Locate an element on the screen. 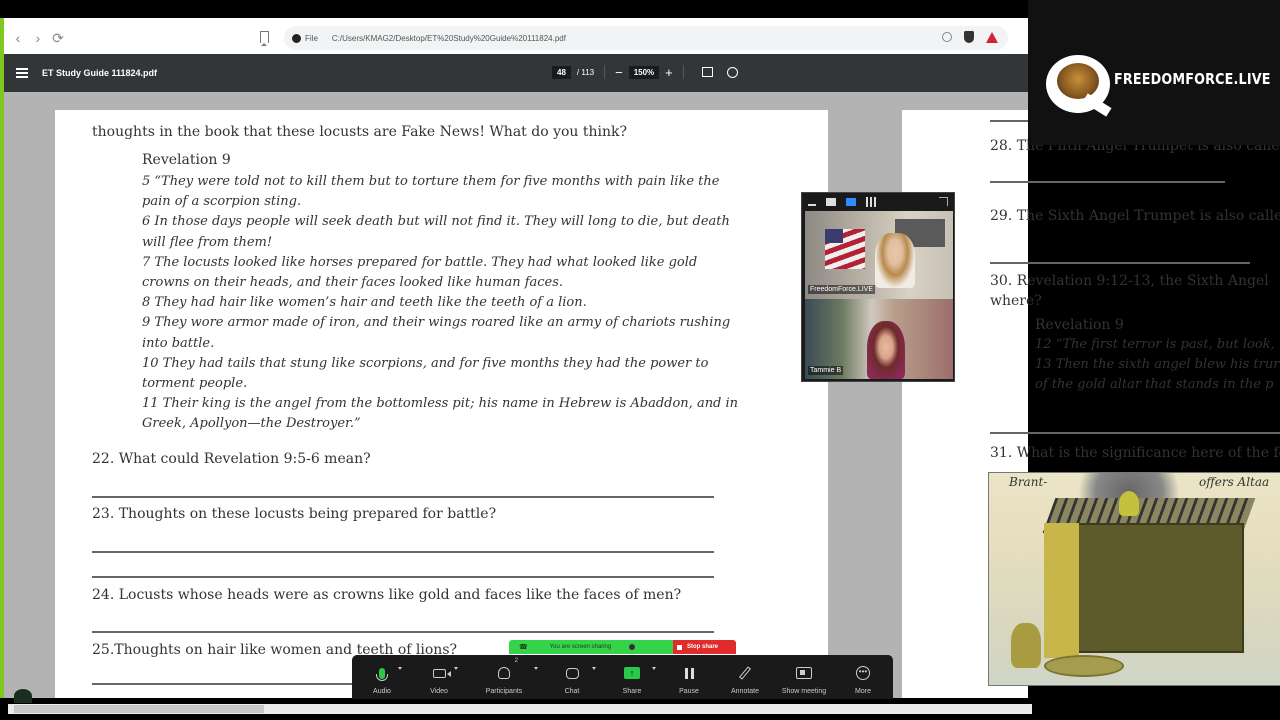 This screenshot has width=1280, height=720. flame is located at coordinates (1129, 503).